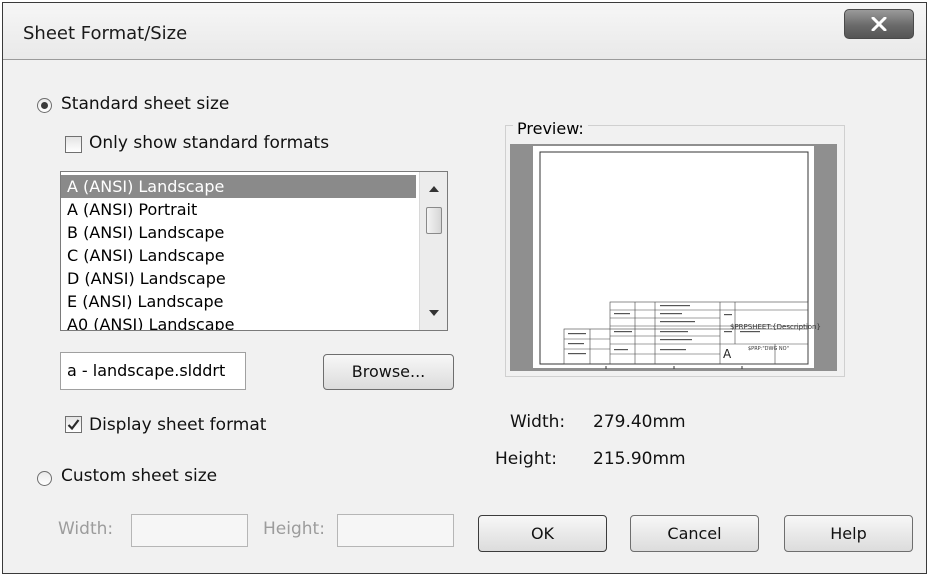 The width and height of the screenshot is (929, 576). What do you see at coordinates (238, 232) in the screenshot?
I see `list-item-b-ansi-landscape: B (ANSI) Landscape` at bounding box center [238, 232].